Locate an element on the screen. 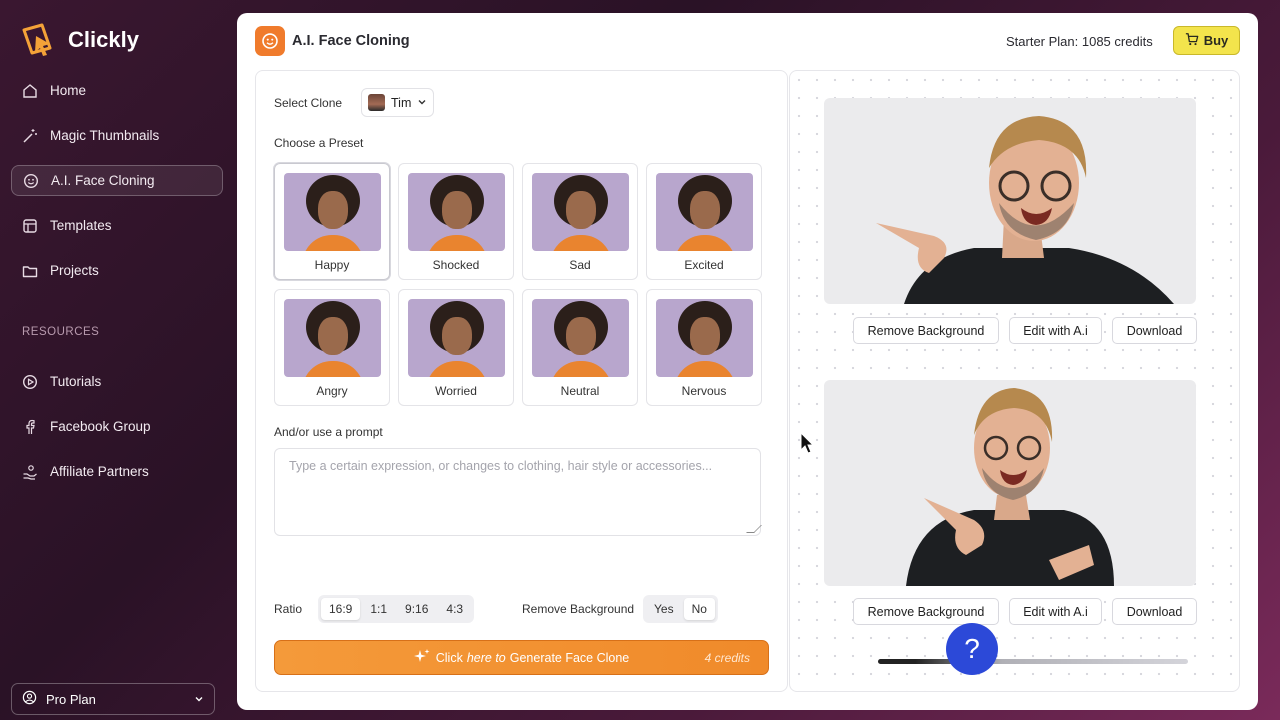 The width and height of the screenshot is (1280, 720). plan-selector: Pro Plan is located at coordinates (113, 699).